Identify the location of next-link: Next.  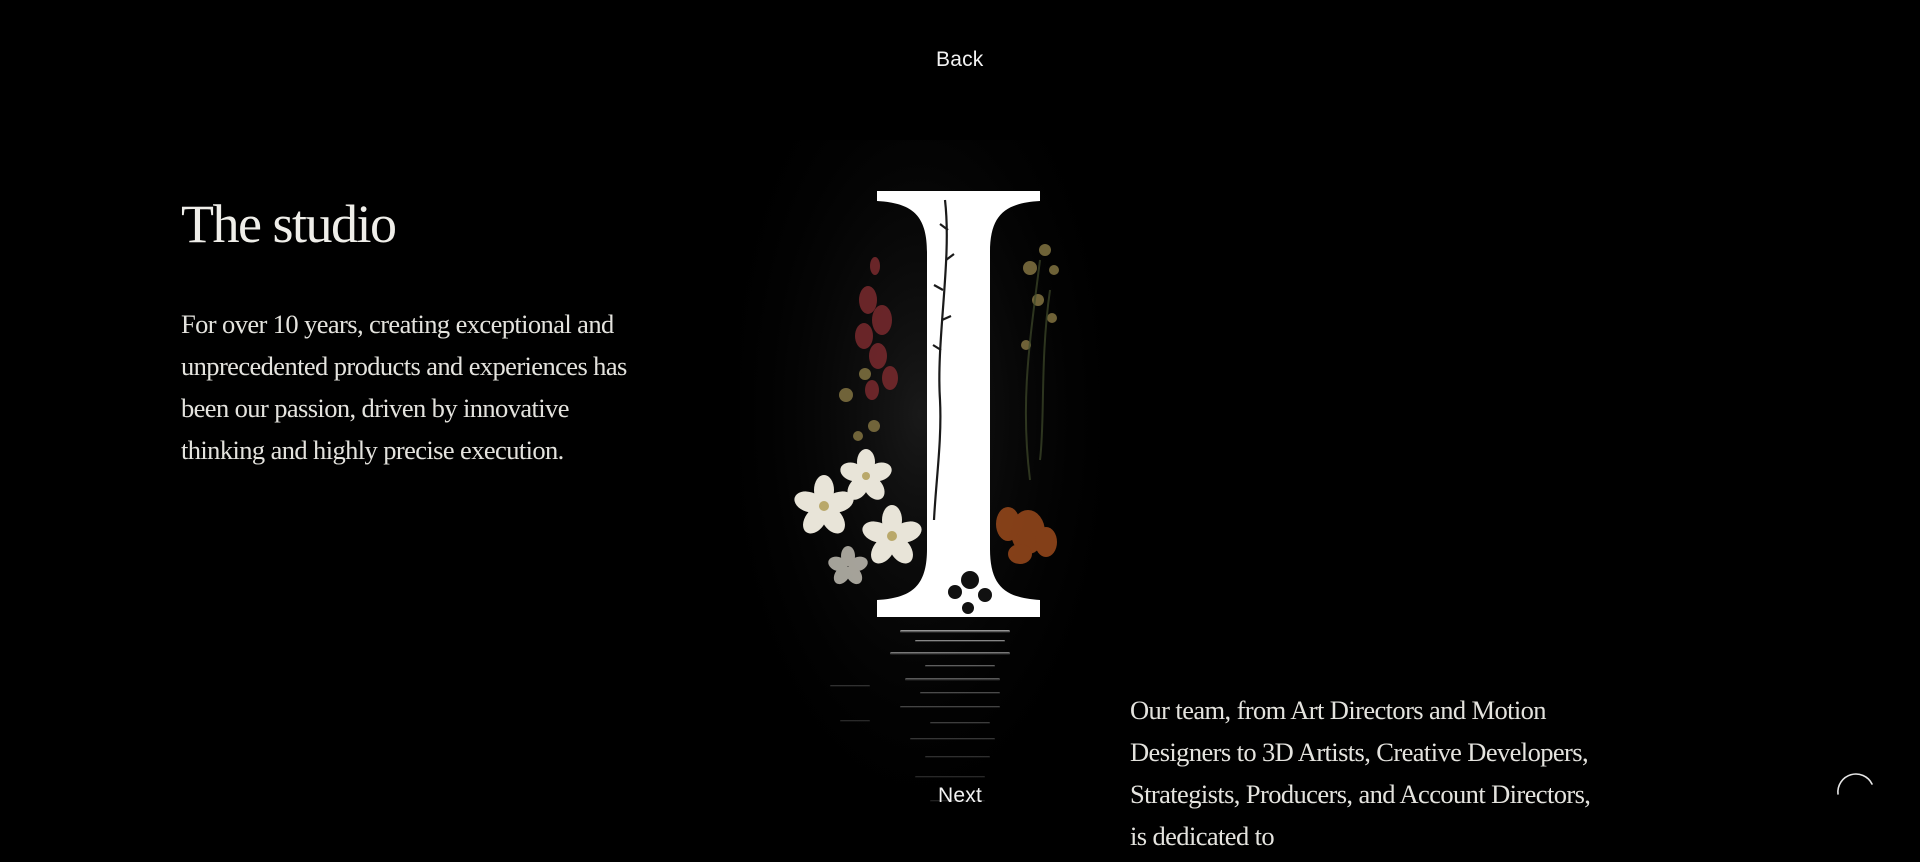
(960, 796).